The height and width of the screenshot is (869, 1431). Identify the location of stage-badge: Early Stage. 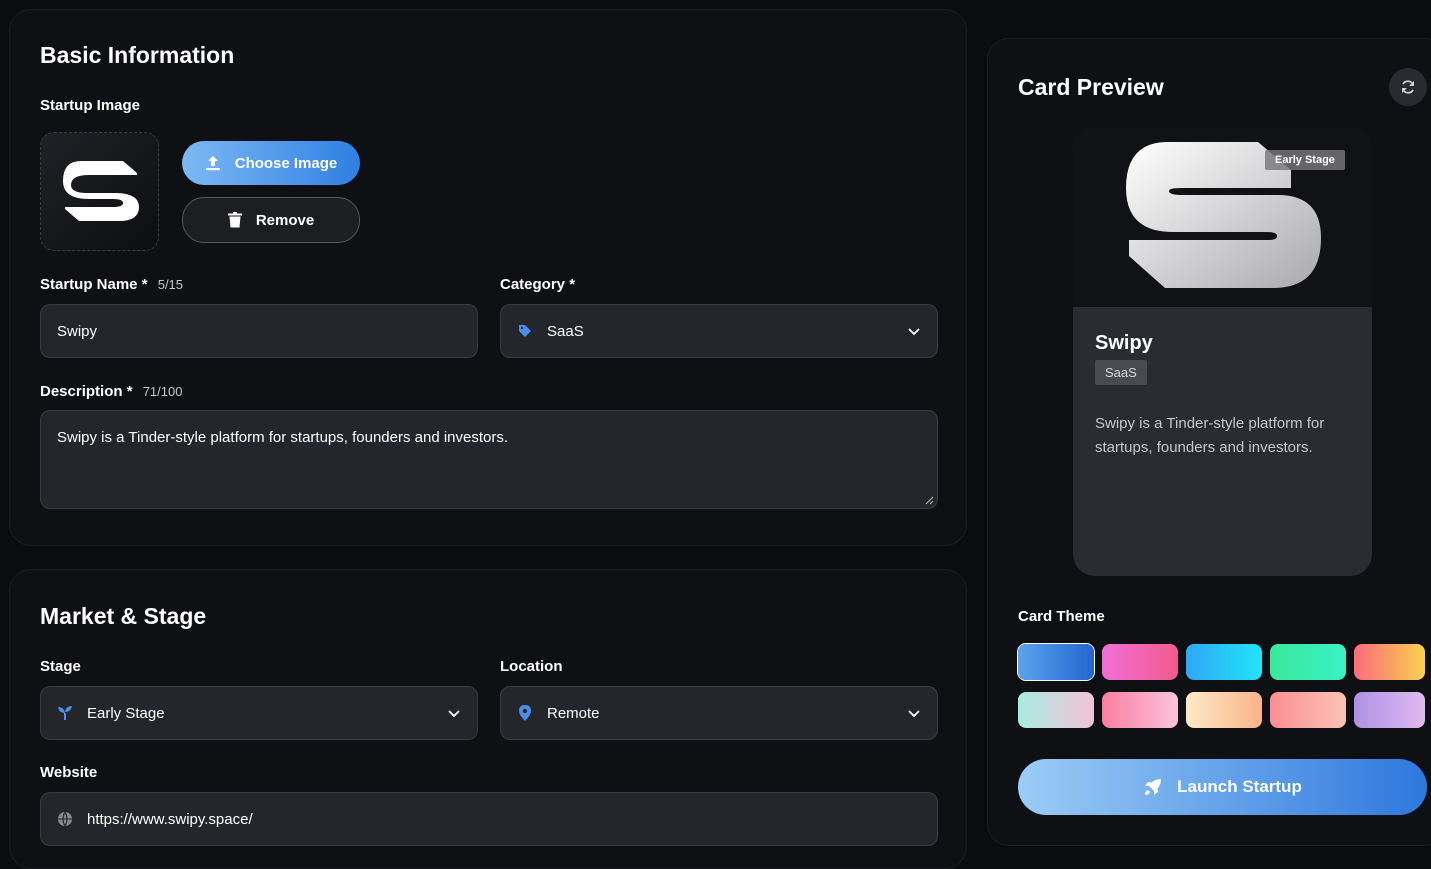
(1305, 160).